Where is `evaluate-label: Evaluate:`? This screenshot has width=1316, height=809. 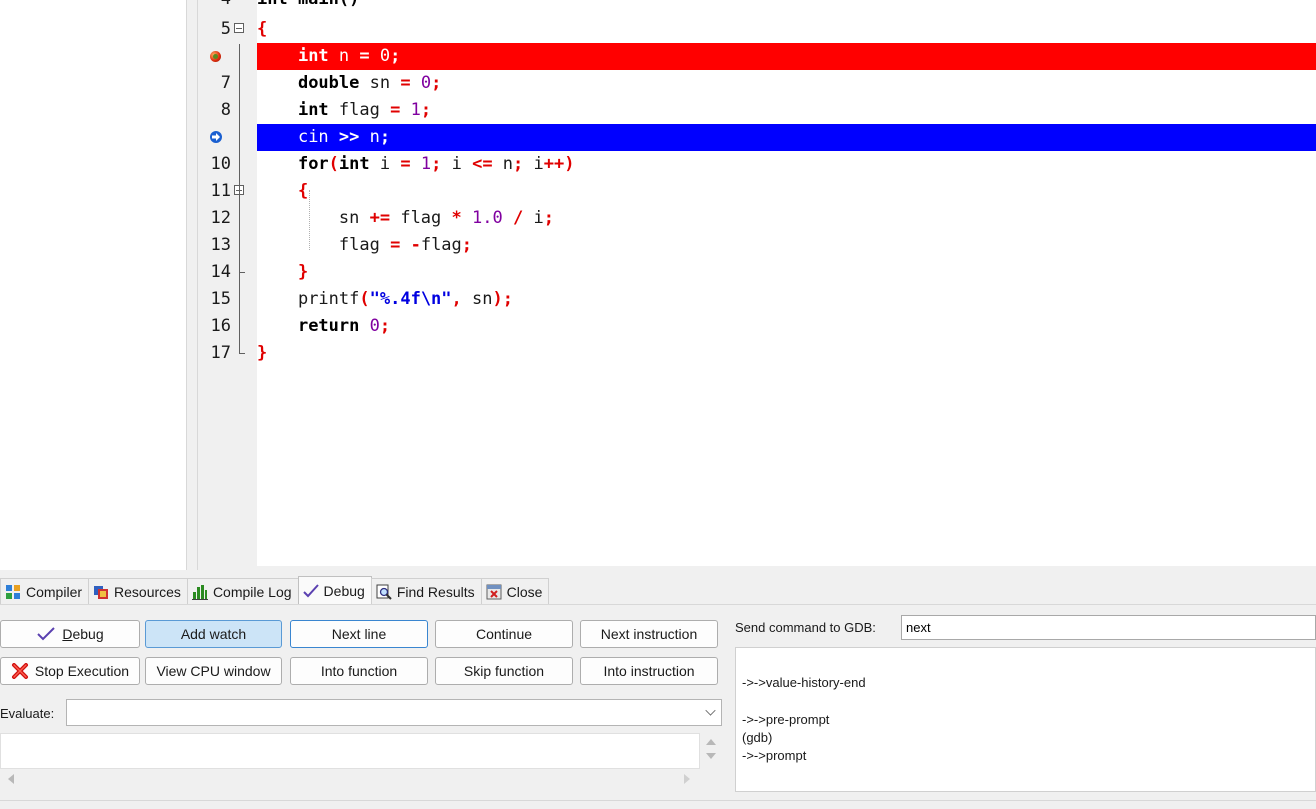
evaluate-label: Evaluate: is located at coordinates (27, 713).